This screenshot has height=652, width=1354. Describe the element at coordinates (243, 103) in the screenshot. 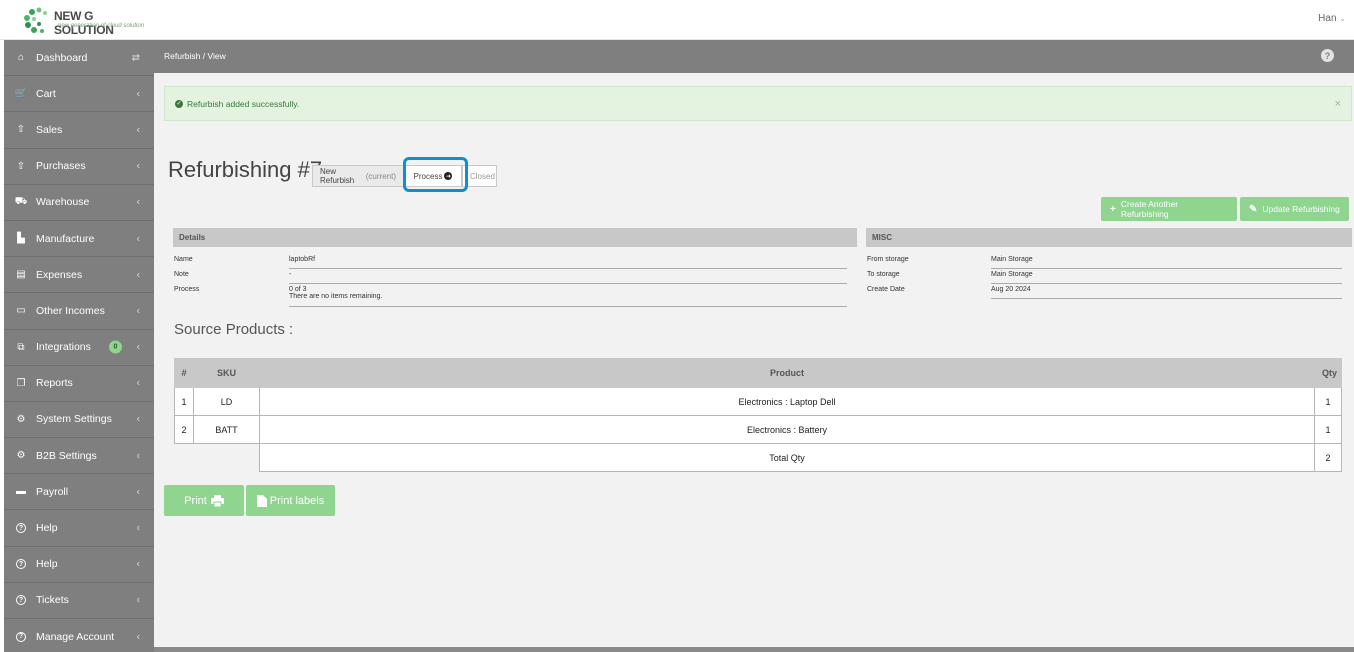

I see `alert-text: Refurbish added successfully.` at that location.